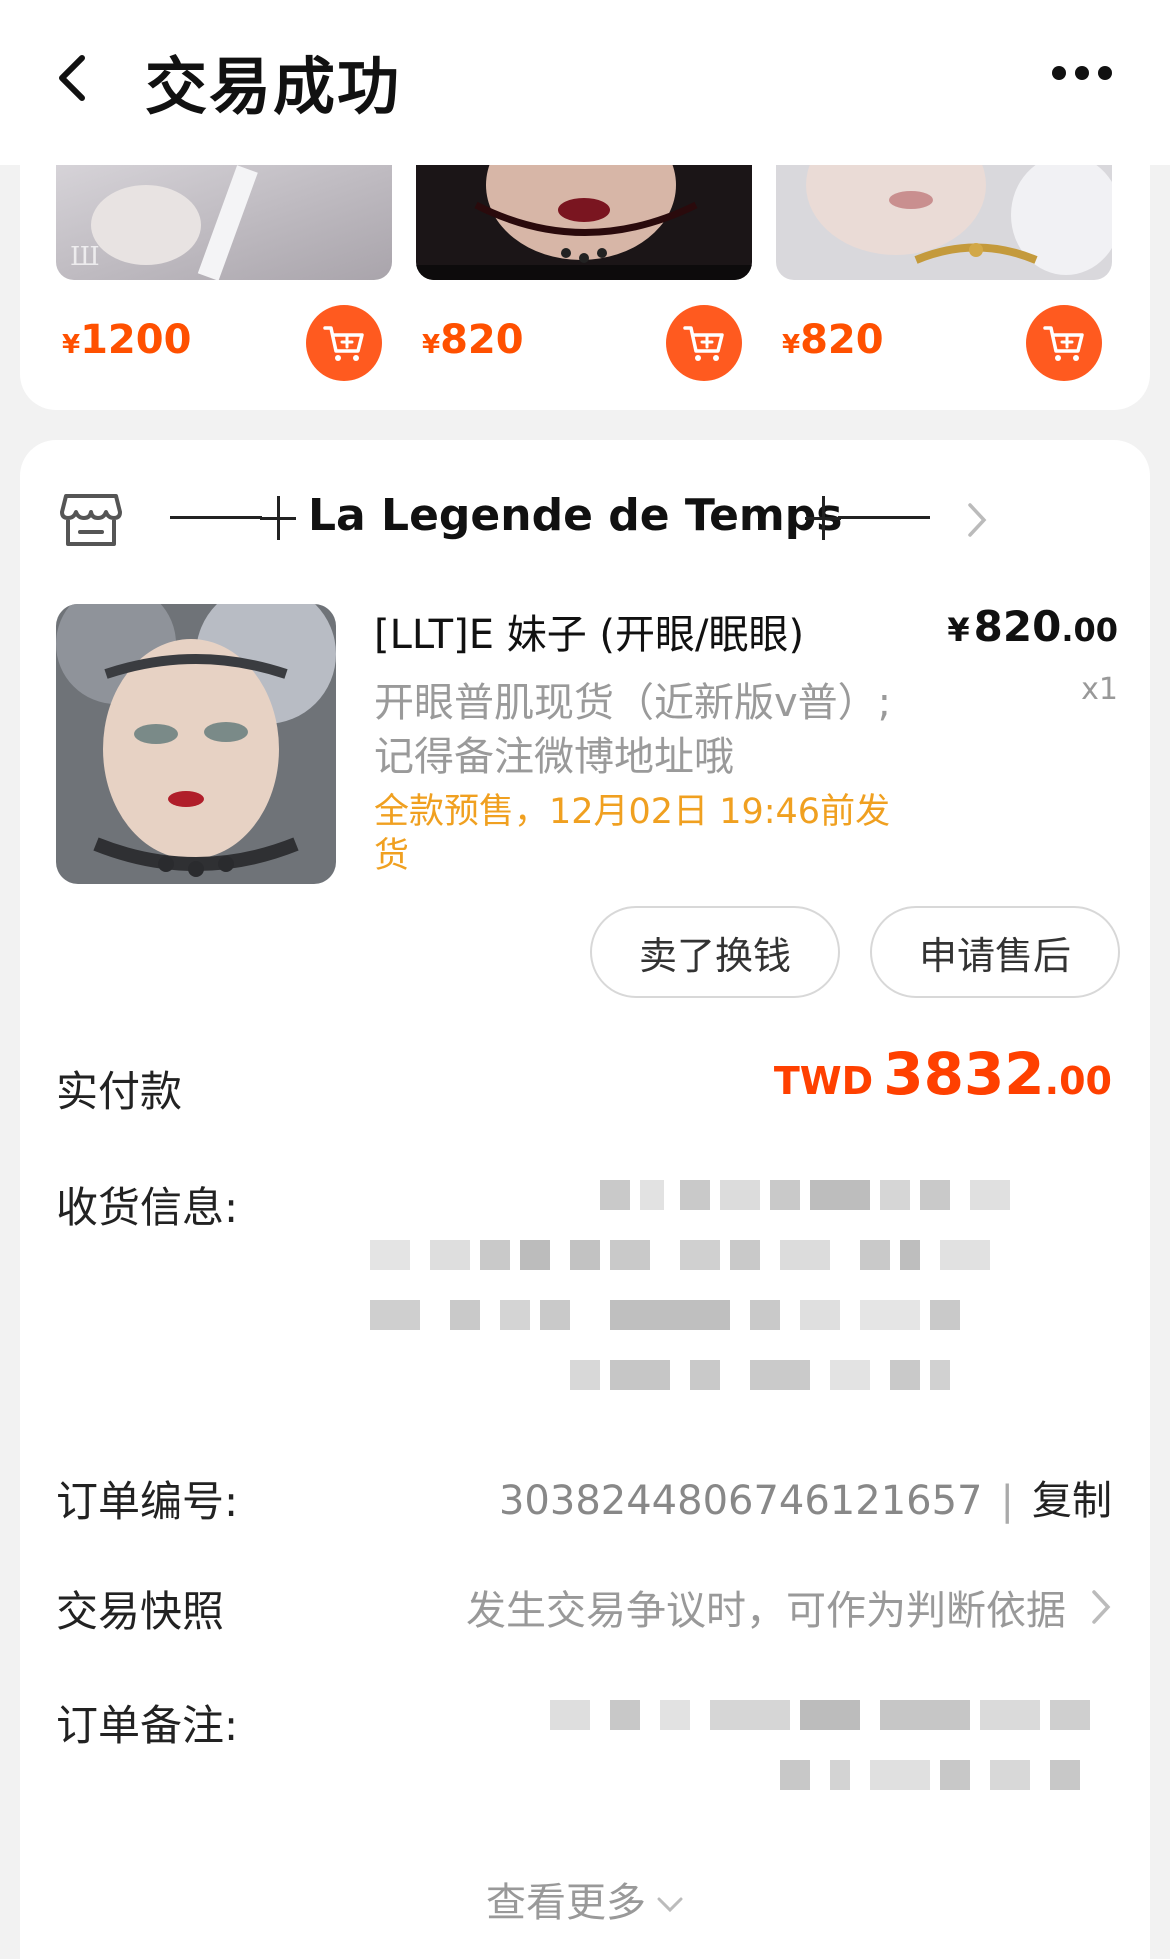 The height and width of the screenshot is (1959, 1170). Describe the element at coordinates (634, 631) in the screenshot. I see `product-title: [LLT]E 妹子 (开眼/眠眼)` at that location.